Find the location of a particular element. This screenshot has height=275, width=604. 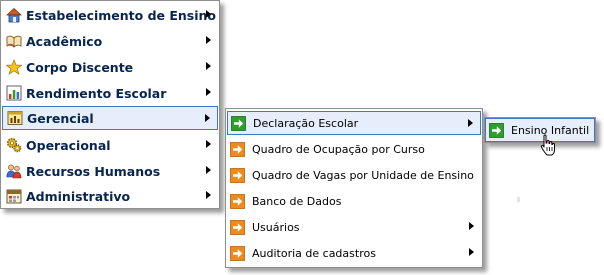

background-artifact is located at coordinates (518, 199).